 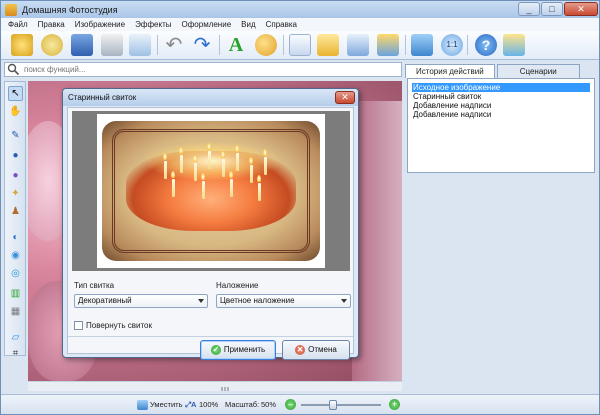 What do you see at coordinates (514, 45) in the screenshot?
I see `home-icon` at bounding box center [514, 45].